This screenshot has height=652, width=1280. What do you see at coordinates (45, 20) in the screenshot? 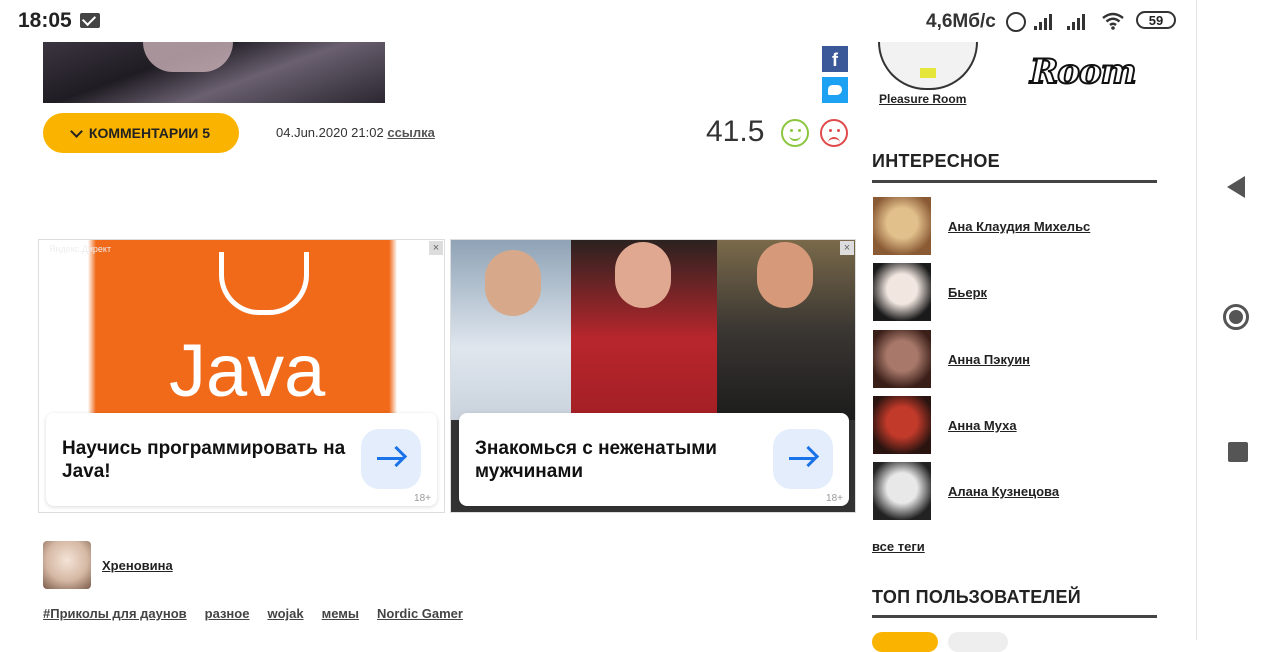
I see `status-time: 18:05` at bounding box center [45, 20].